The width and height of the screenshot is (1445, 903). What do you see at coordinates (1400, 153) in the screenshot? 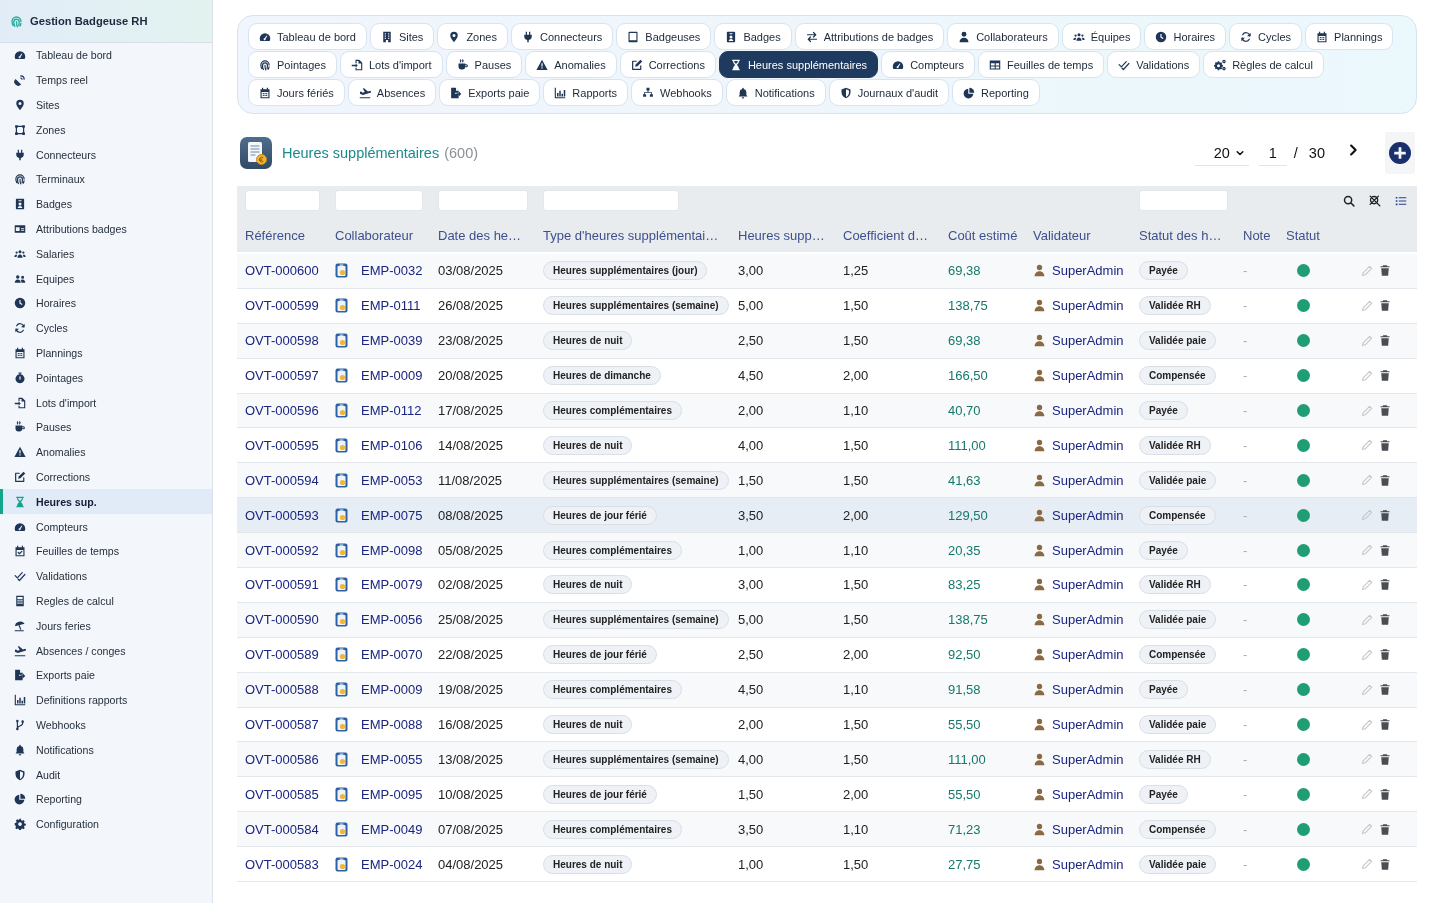
I see `add-button` at bounding box center [1400, 153].